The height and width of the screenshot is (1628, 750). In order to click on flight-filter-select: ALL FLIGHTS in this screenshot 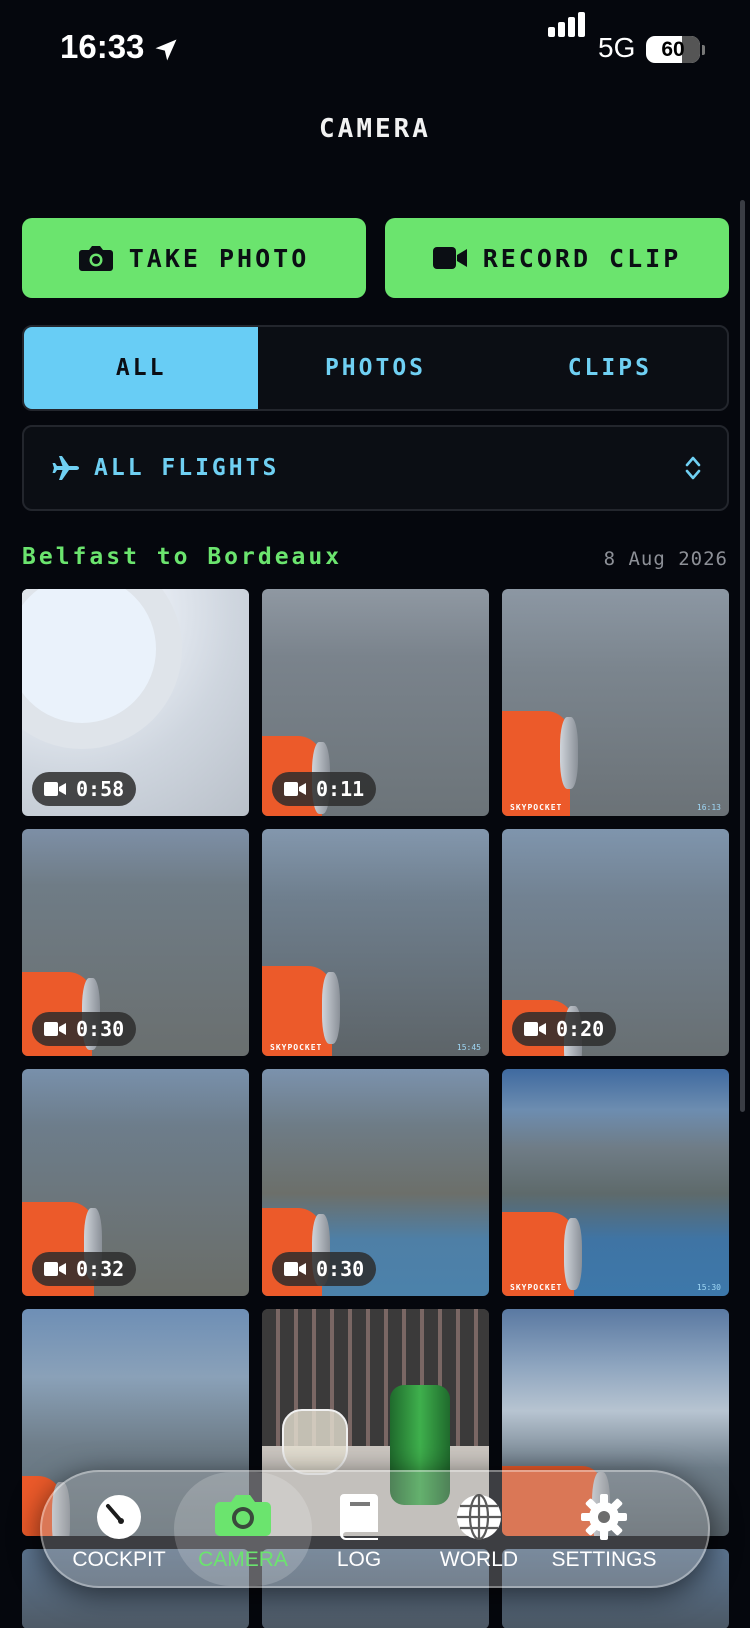, I will do `click(375, 468)`.